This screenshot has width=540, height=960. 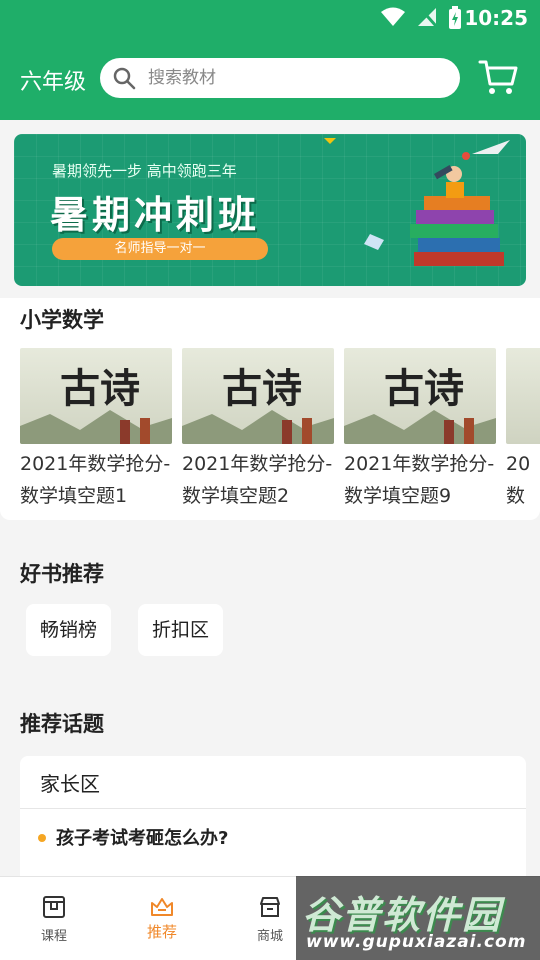 I want to click on status-bar: 10:25, so click(x=270, y=18).